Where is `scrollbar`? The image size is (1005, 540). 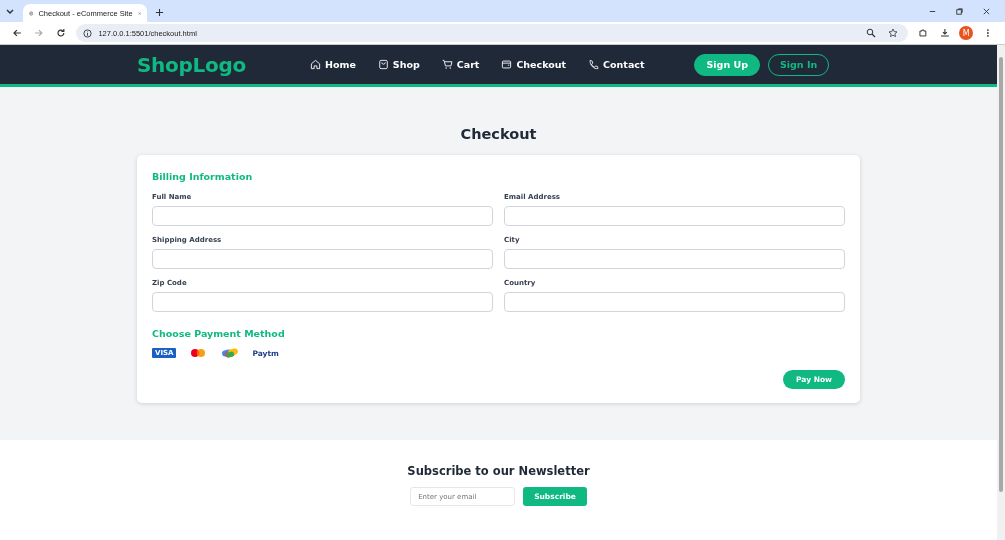
scrollbar is located at coordinates (1001, 292).